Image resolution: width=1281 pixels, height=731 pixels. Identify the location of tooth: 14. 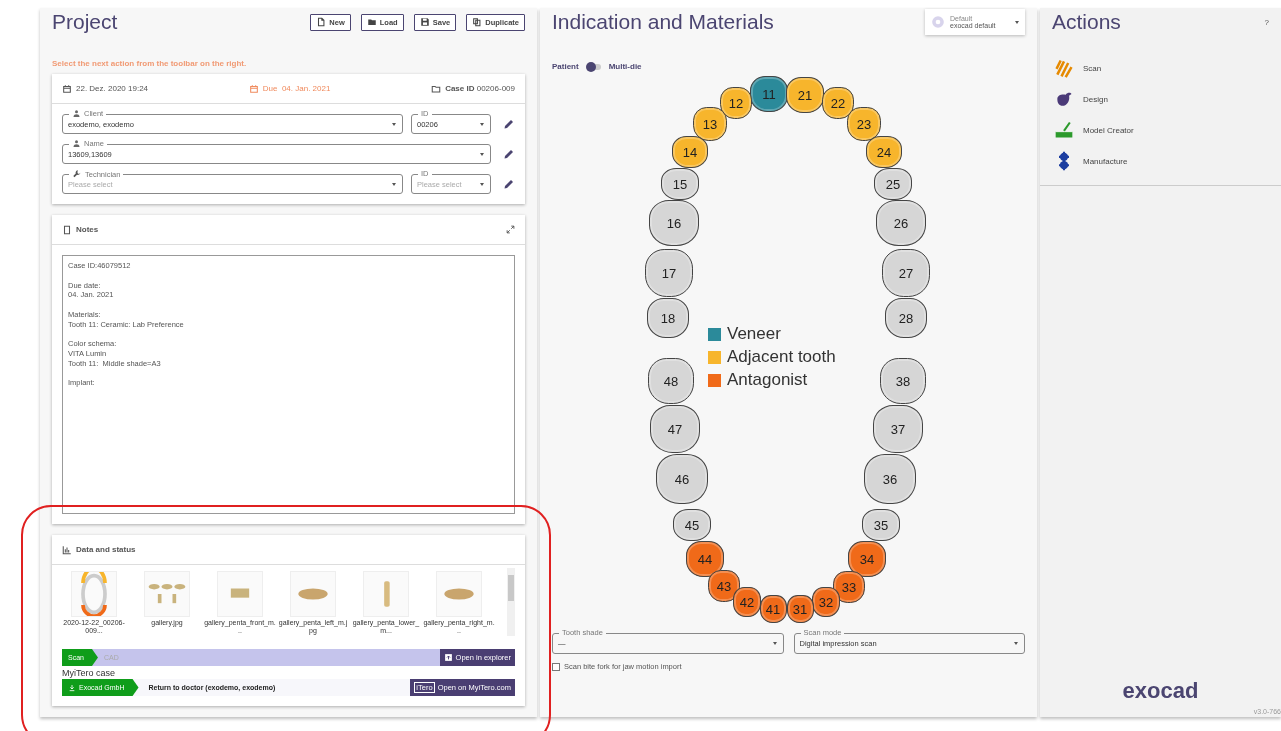
(690, 152).